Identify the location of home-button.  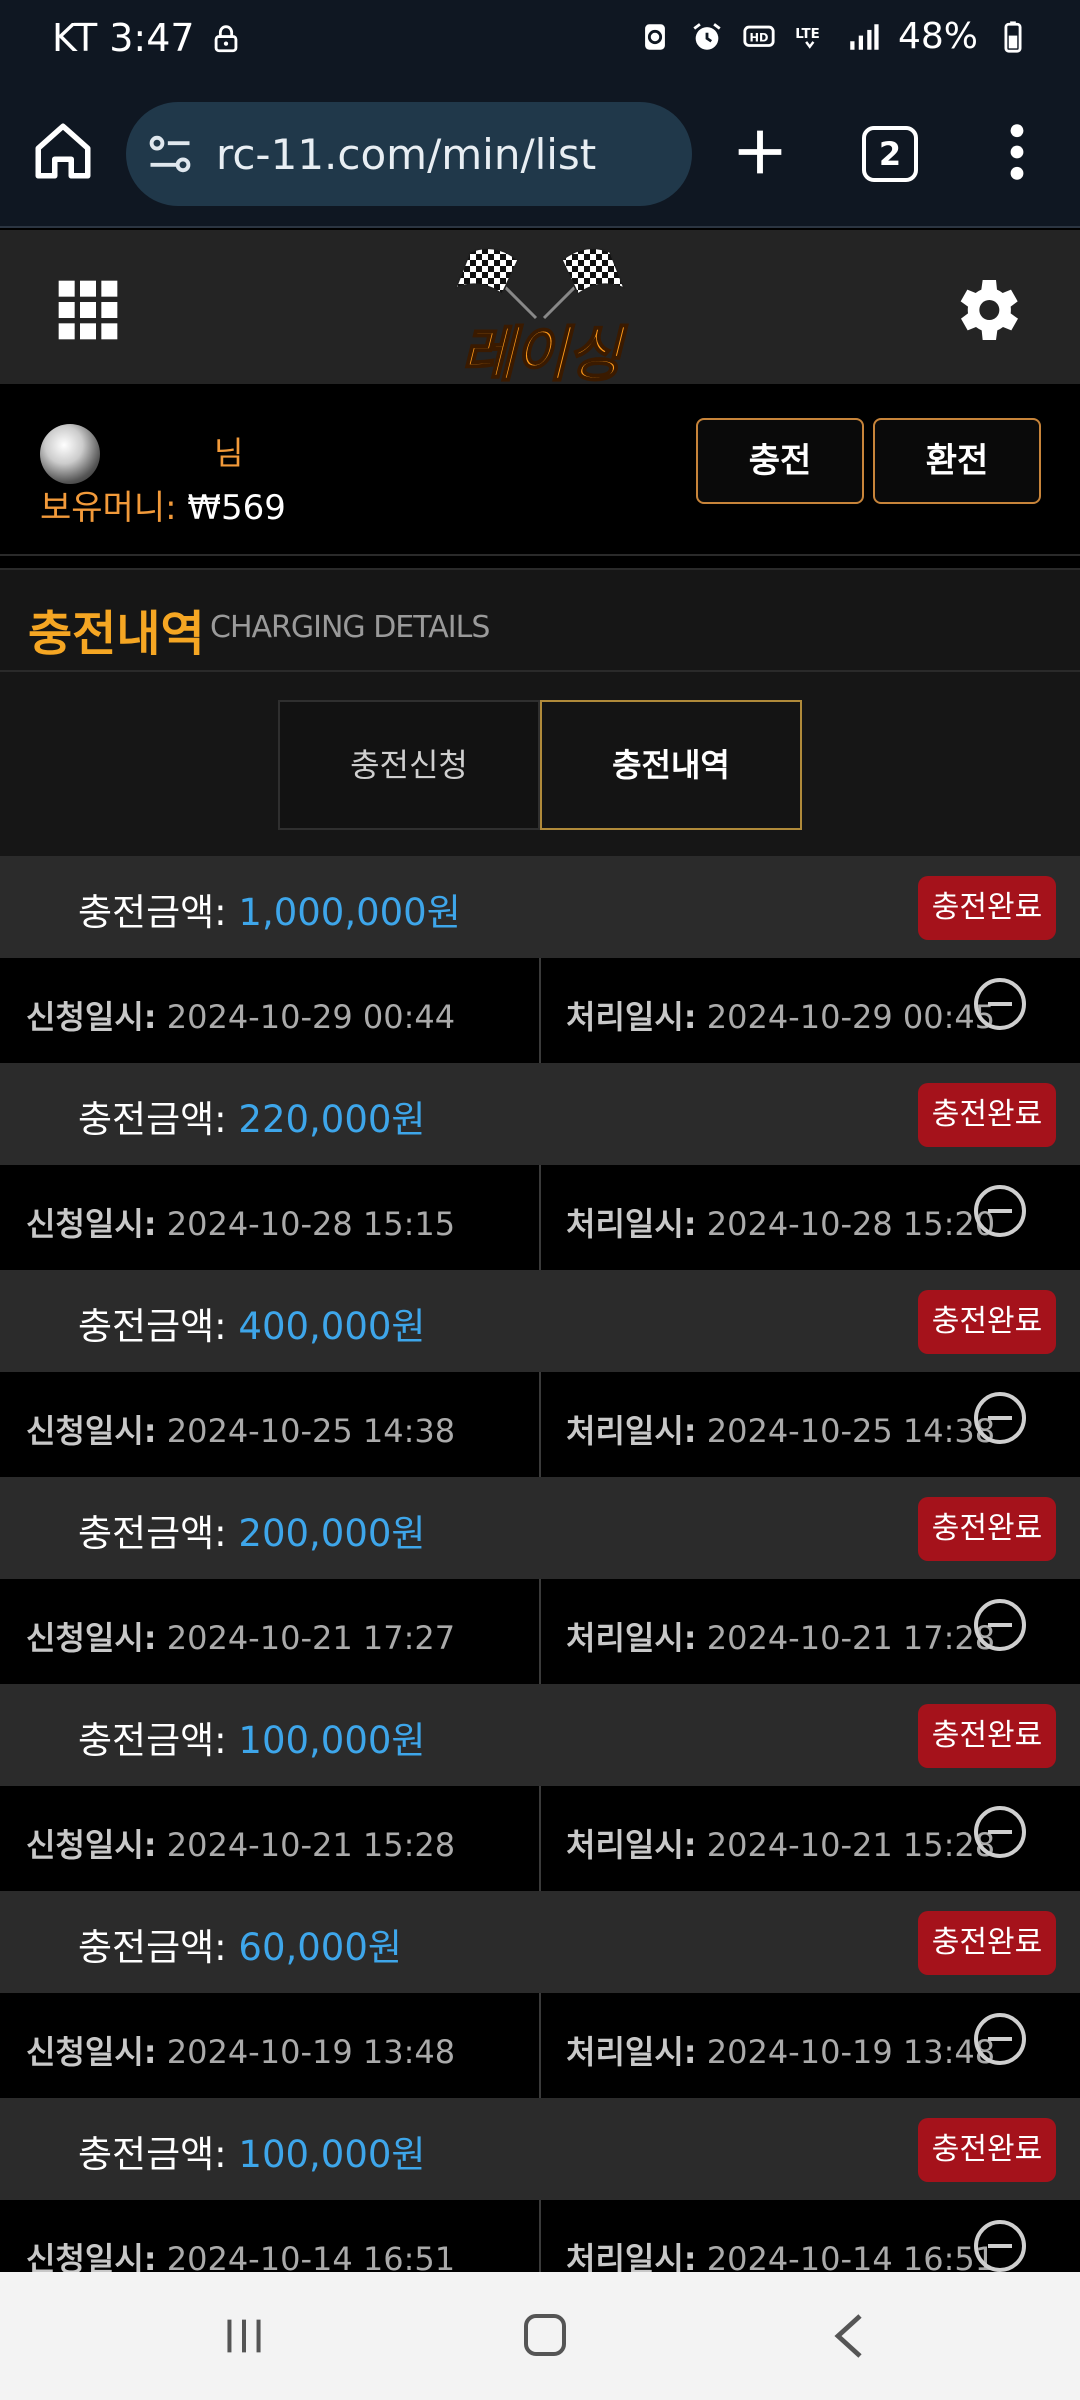
(545, 2335).